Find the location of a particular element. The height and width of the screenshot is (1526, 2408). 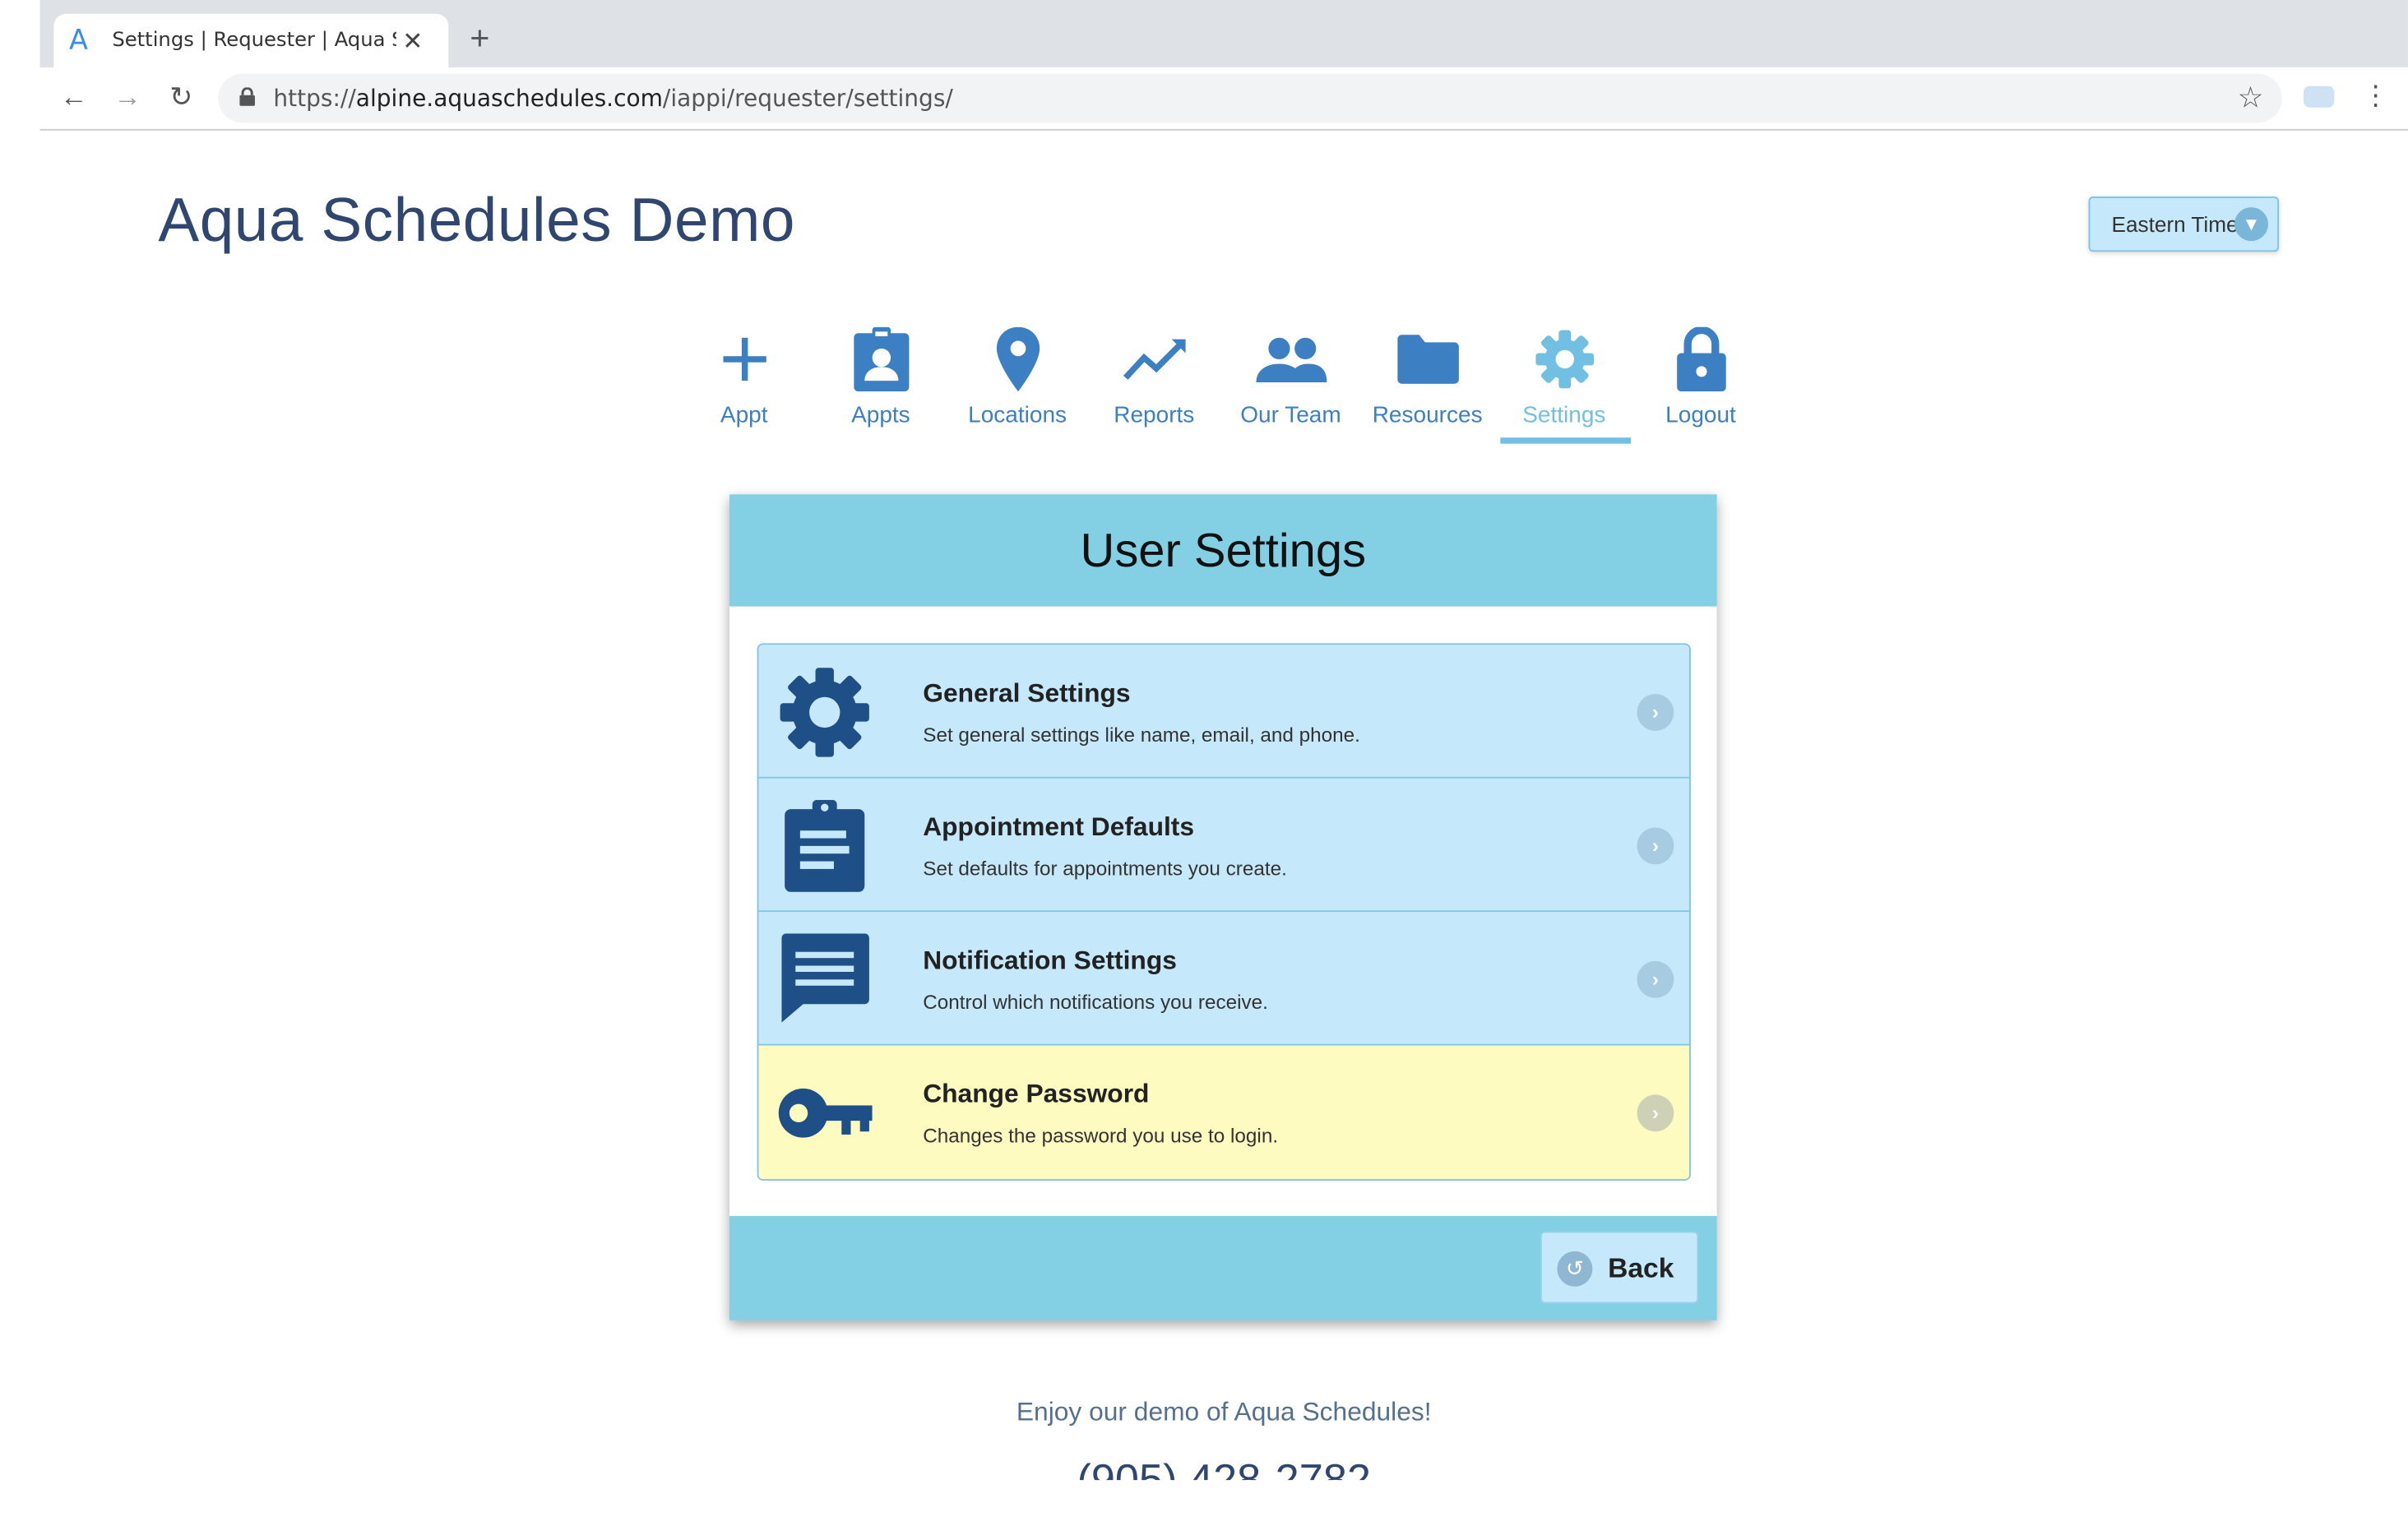

nav-label: Reports is located at coordinates (1154, 415).